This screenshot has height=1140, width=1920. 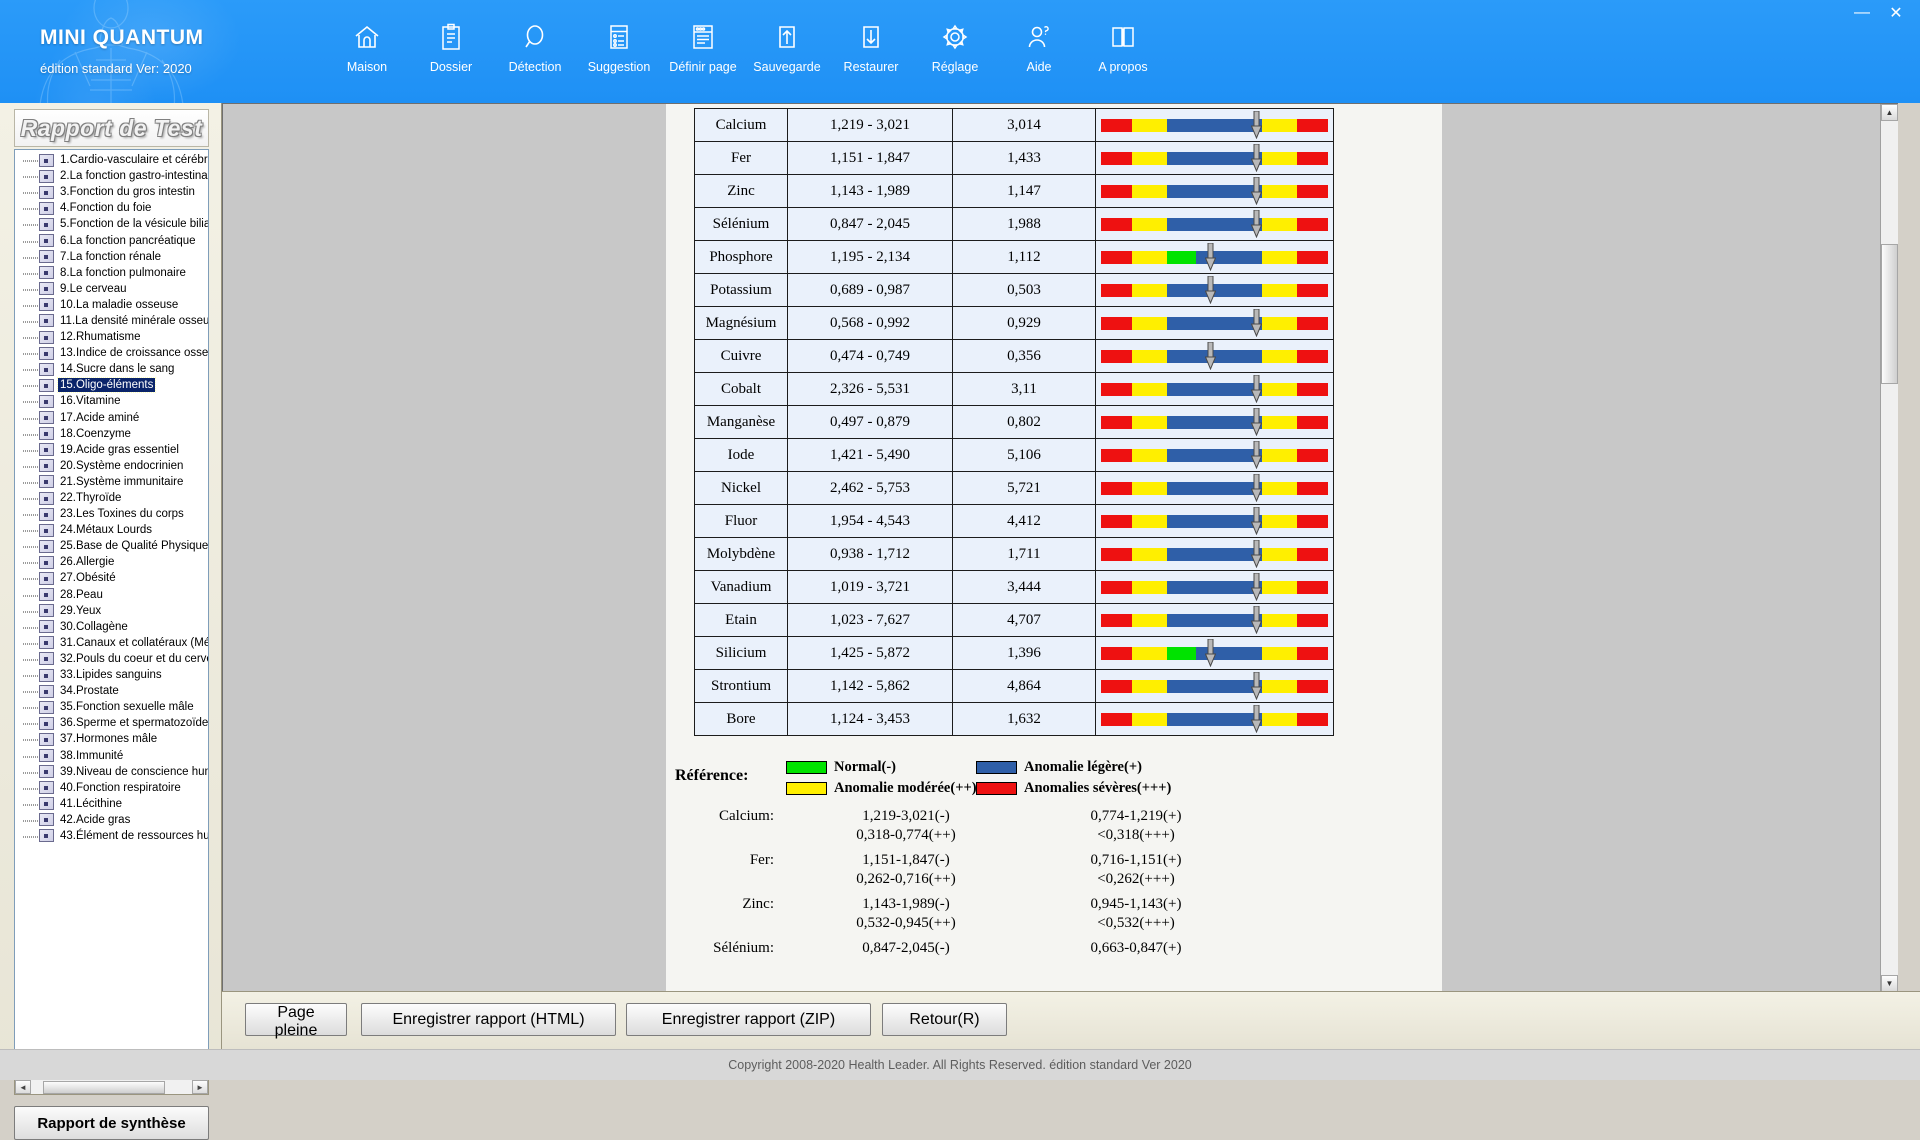 I want to click on reference-range-normal: 1,219-3,021(-), so click(x=906, y=816).